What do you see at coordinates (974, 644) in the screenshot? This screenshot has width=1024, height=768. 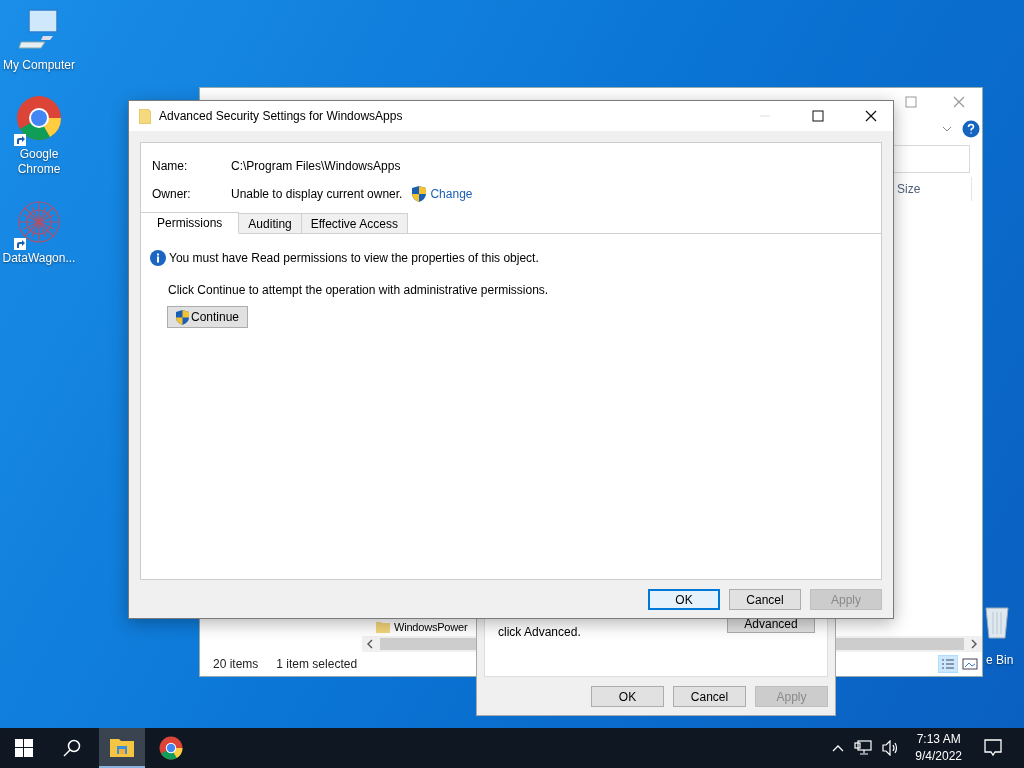 I see `scroll-right-icon` at bounding box center [974, 644].